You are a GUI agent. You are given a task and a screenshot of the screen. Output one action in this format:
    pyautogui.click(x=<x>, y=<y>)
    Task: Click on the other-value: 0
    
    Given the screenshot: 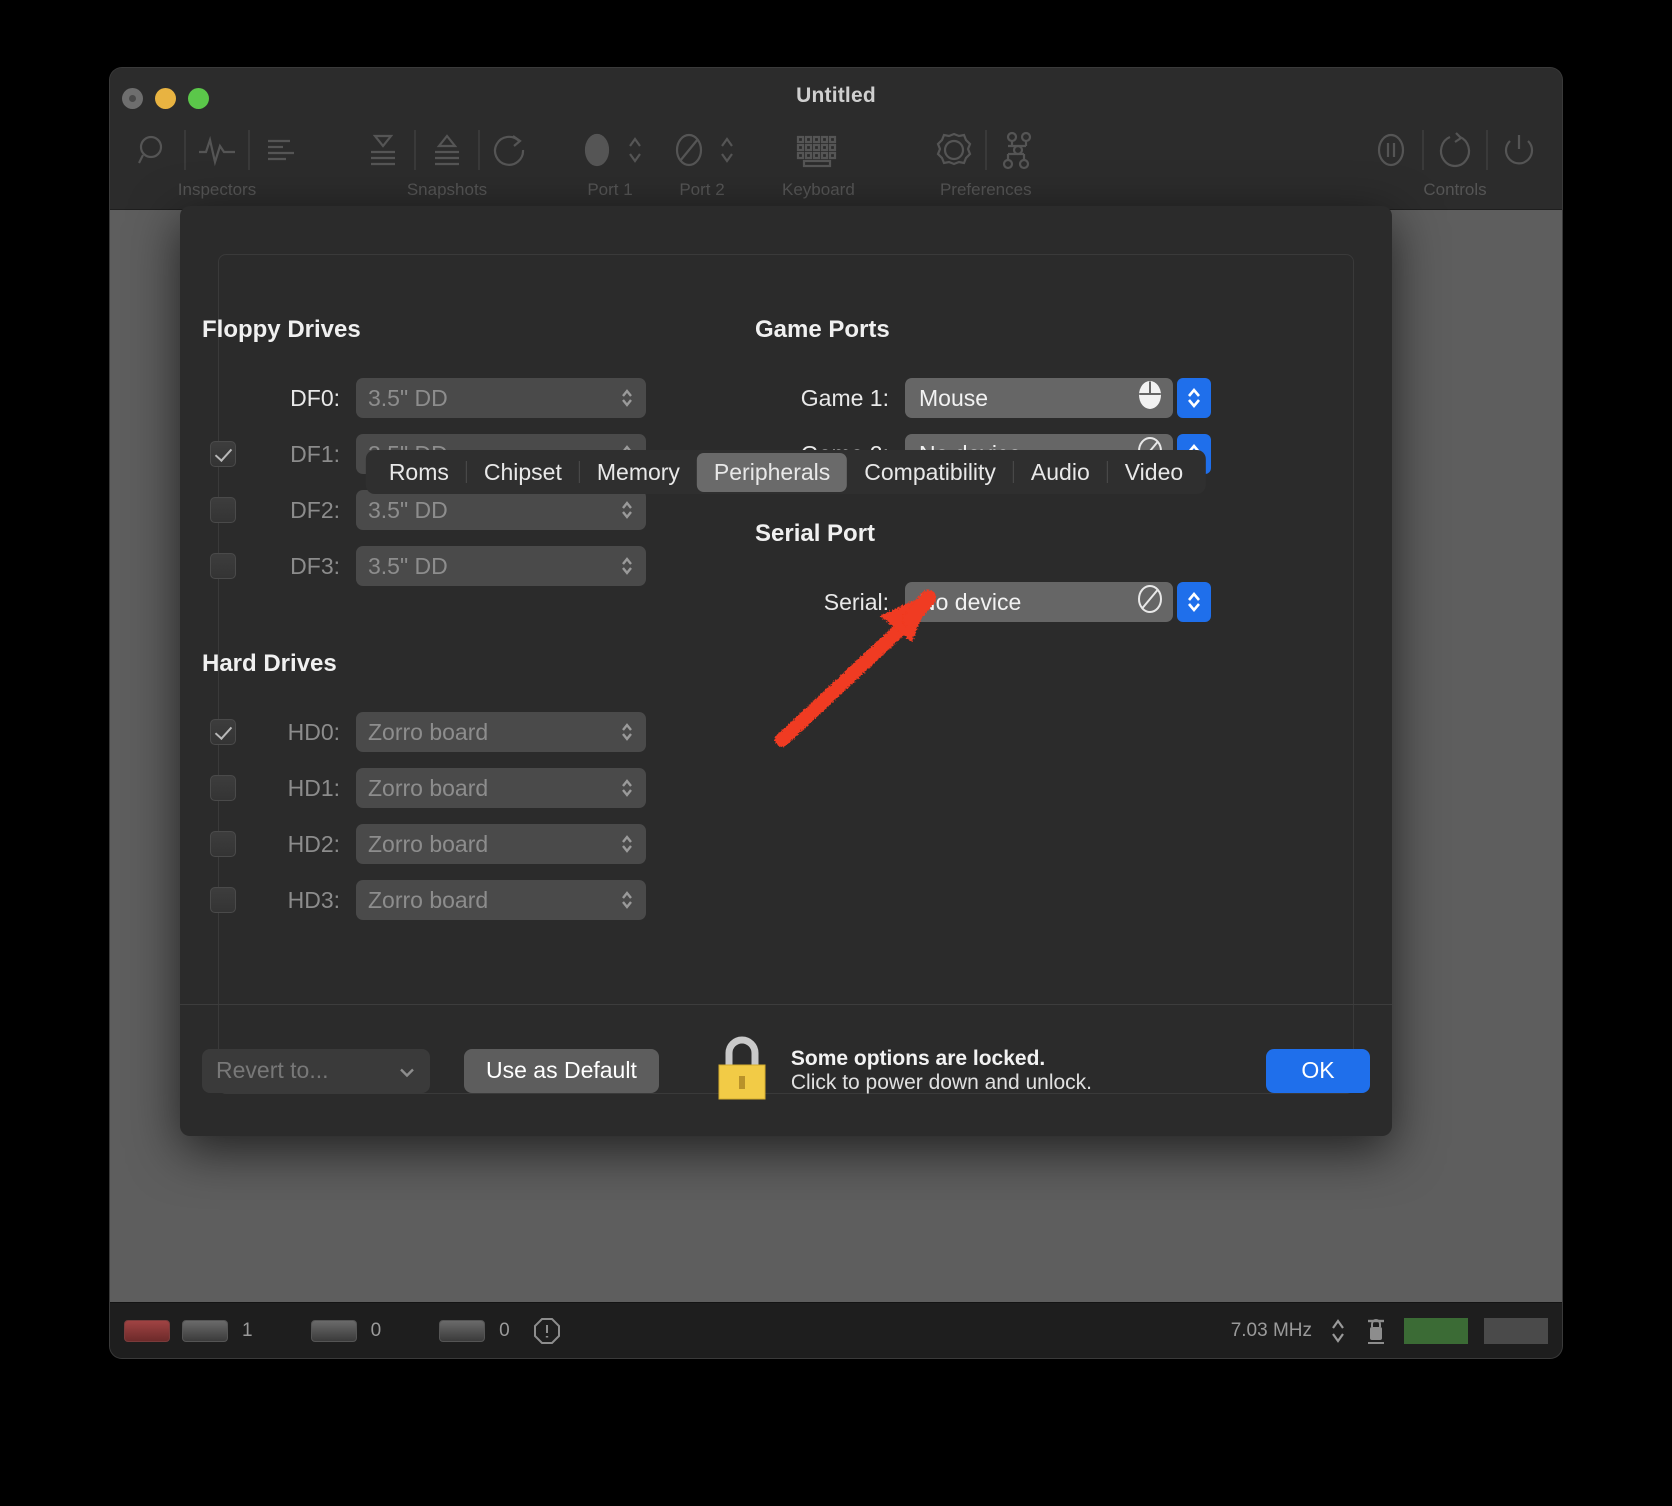 What is the action you would take?
    pyautogui.click(x=504, y=1330)
    